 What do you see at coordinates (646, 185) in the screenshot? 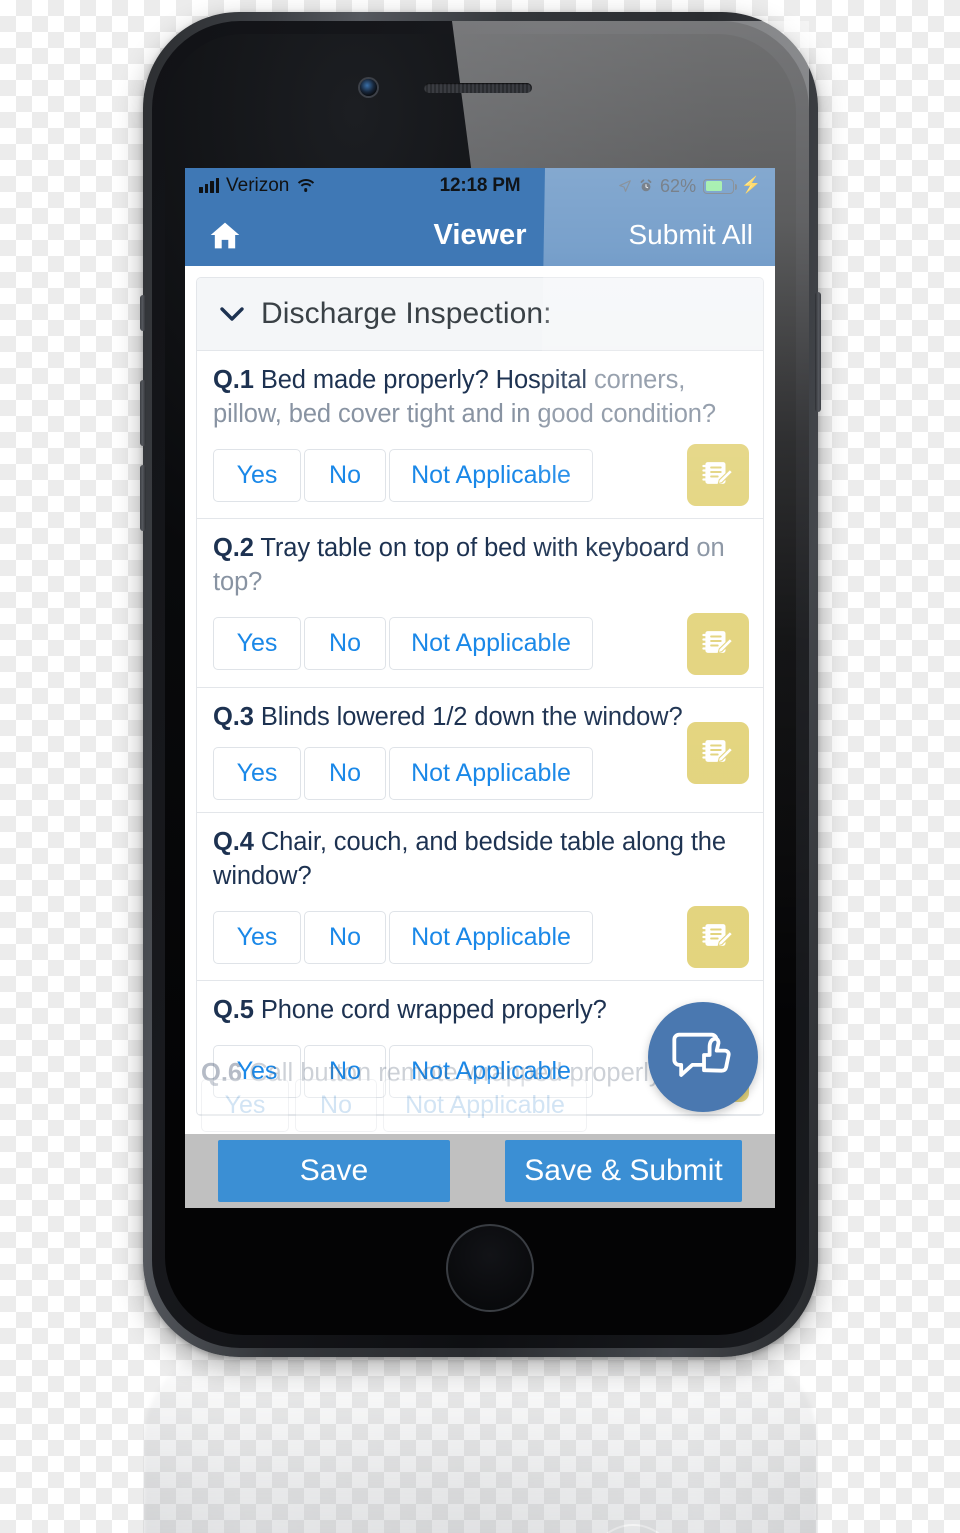
I see `alarm-clock-icon` at bounding box center [646, 185].